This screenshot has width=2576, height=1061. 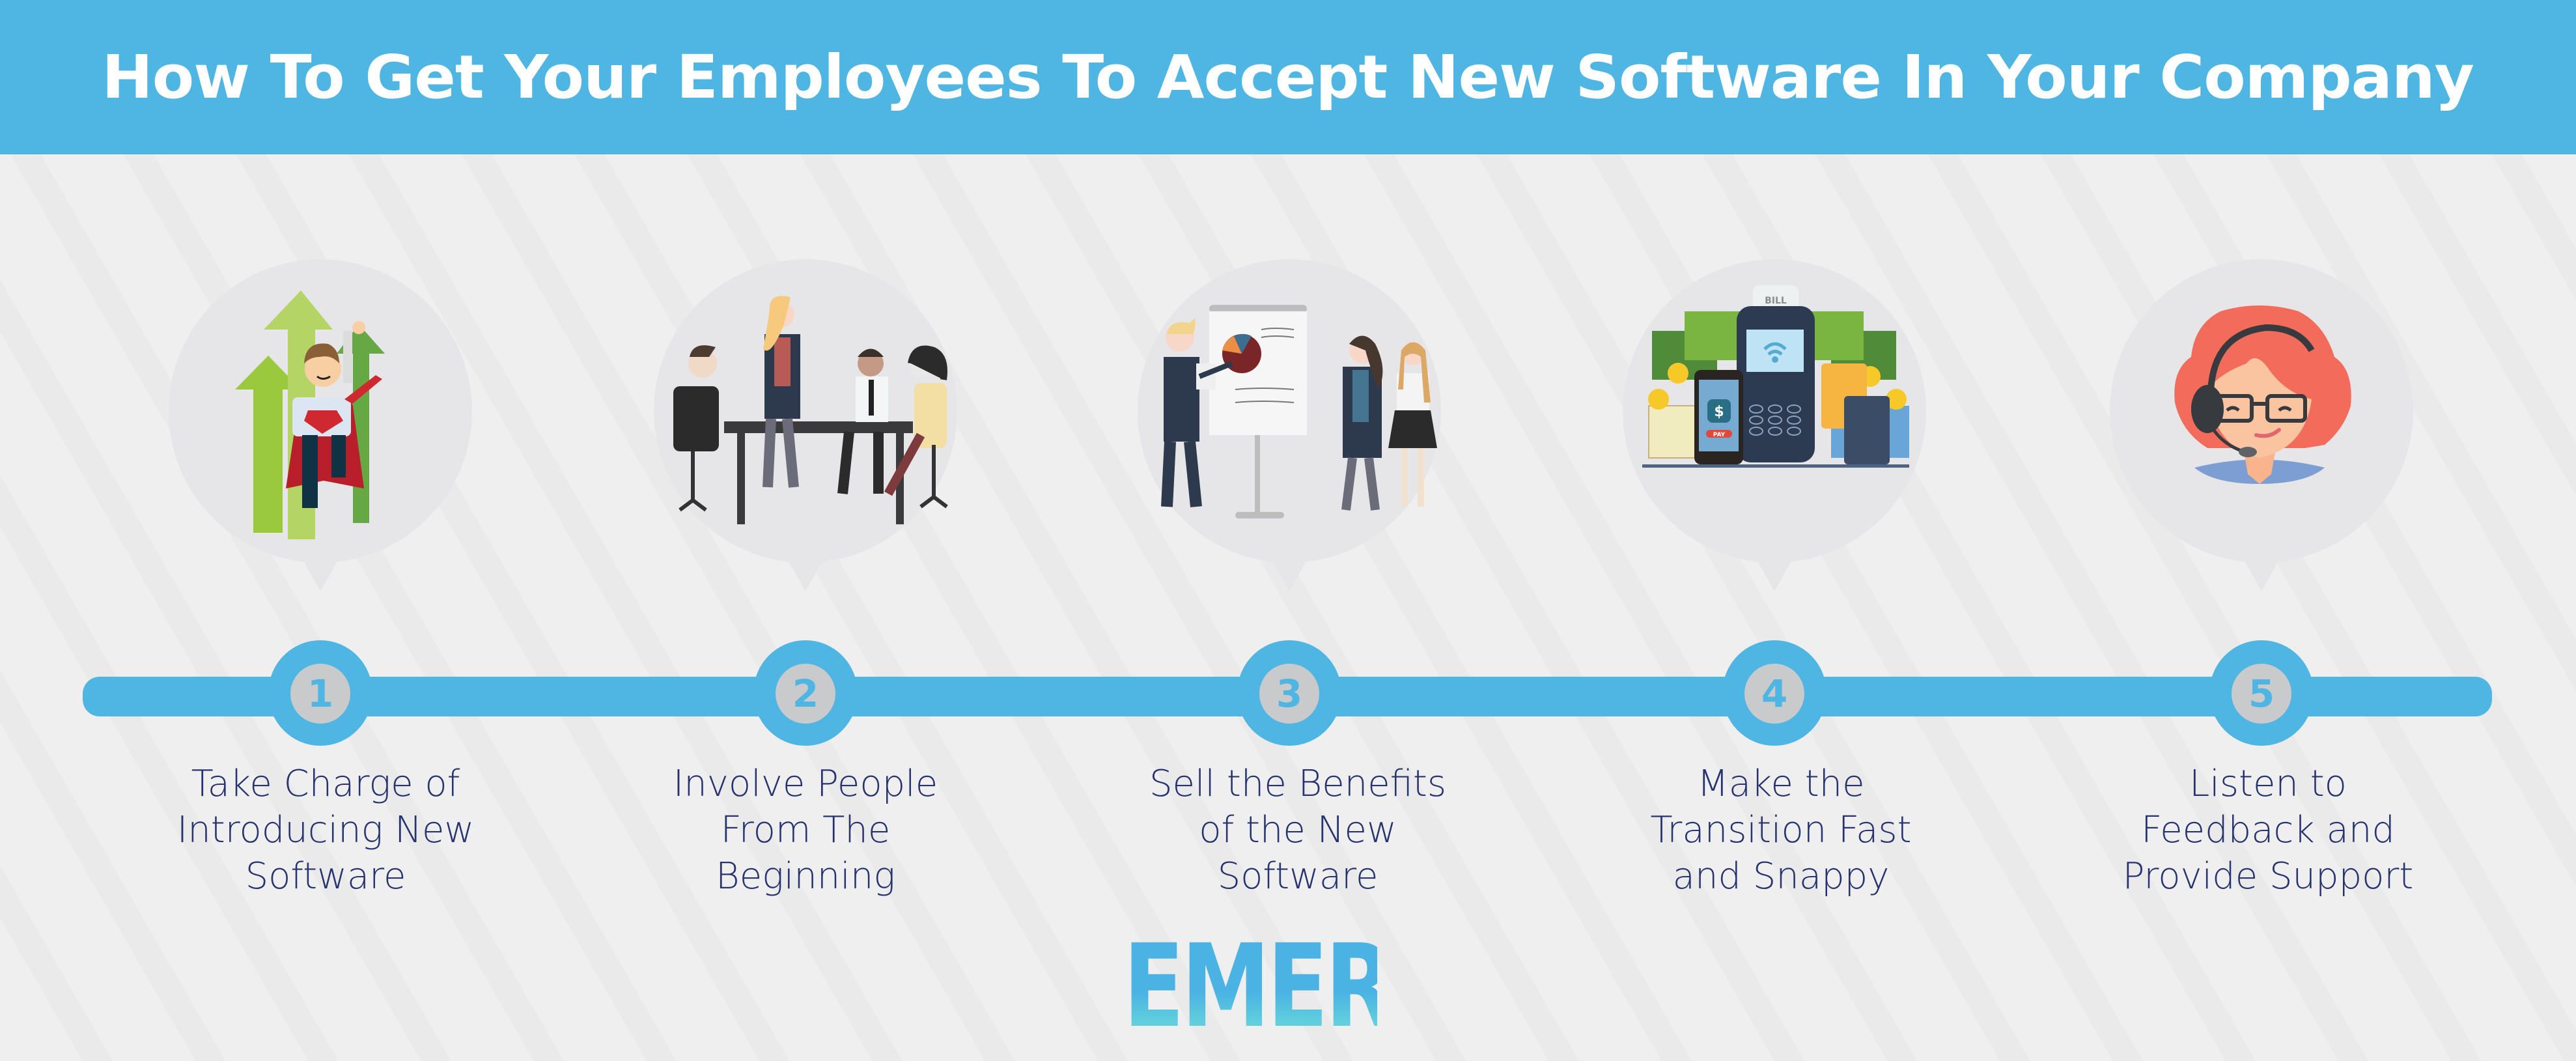 I want to click on svg-text: PAY, so click(x=1720, y=435).